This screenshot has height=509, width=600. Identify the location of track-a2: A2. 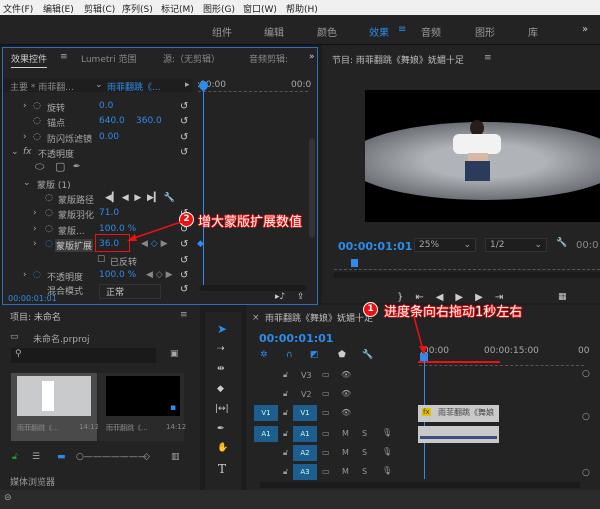
(305, 453).